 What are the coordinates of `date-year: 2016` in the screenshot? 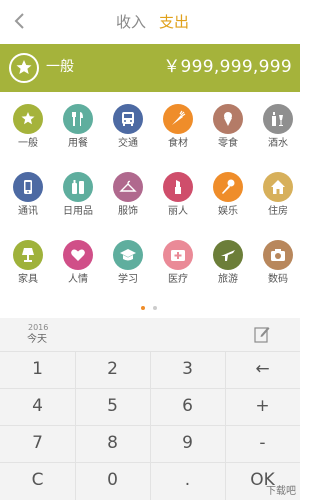 It's located at (38, 328).